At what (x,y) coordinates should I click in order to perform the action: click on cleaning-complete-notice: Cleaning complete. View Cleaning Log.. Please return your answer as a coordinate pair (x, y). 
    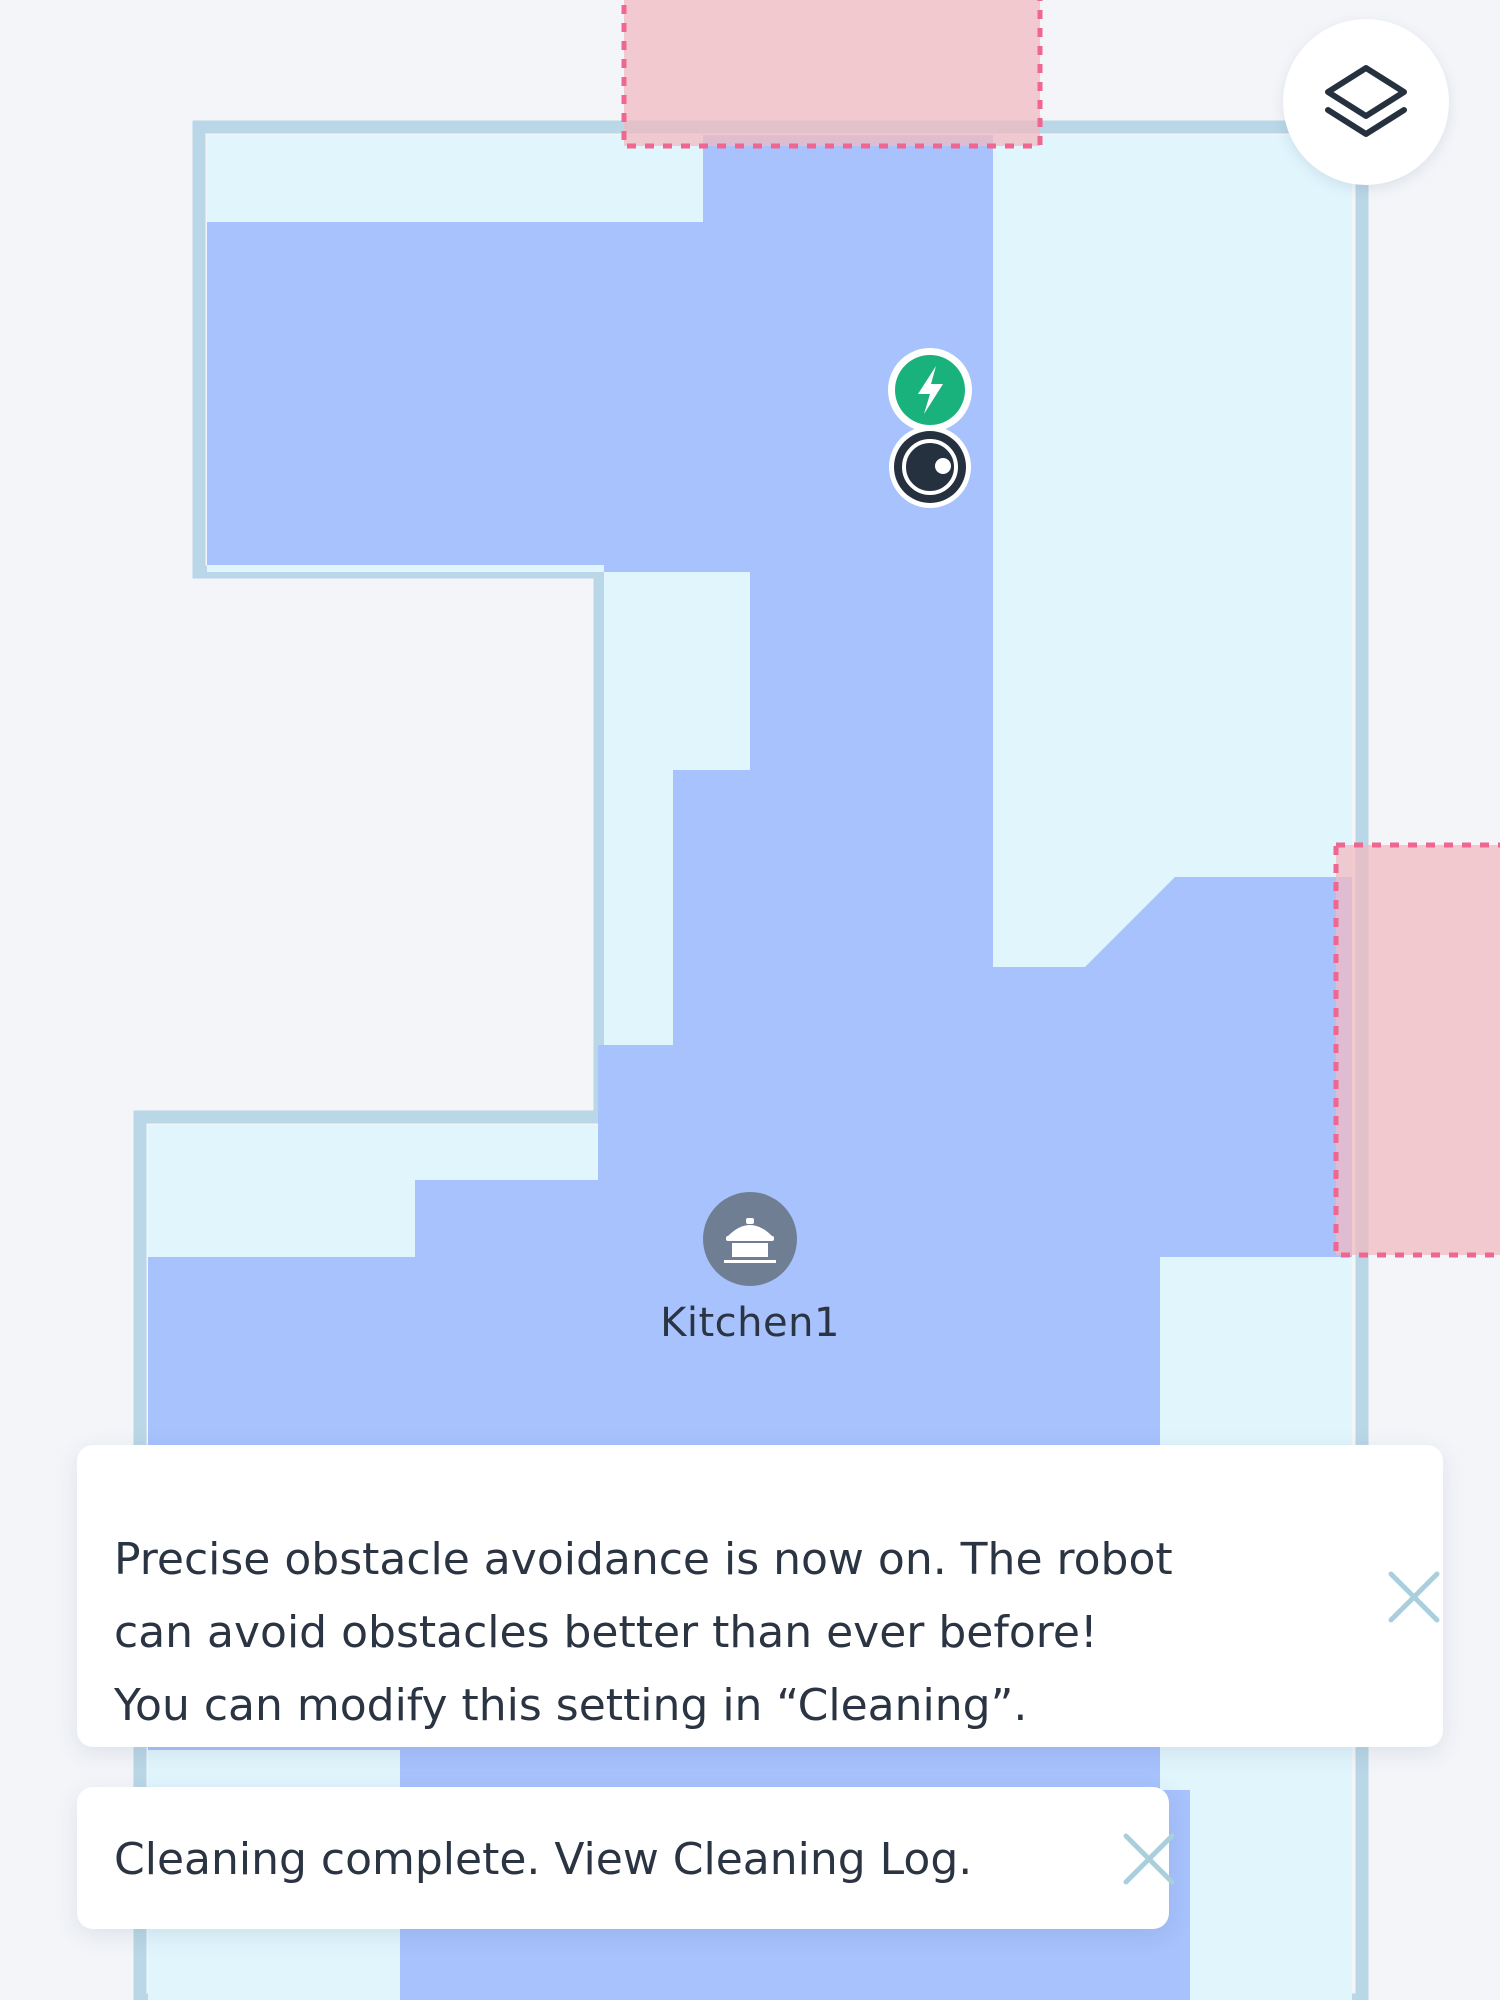
    Looking at the image, I should click on (626, 1858).